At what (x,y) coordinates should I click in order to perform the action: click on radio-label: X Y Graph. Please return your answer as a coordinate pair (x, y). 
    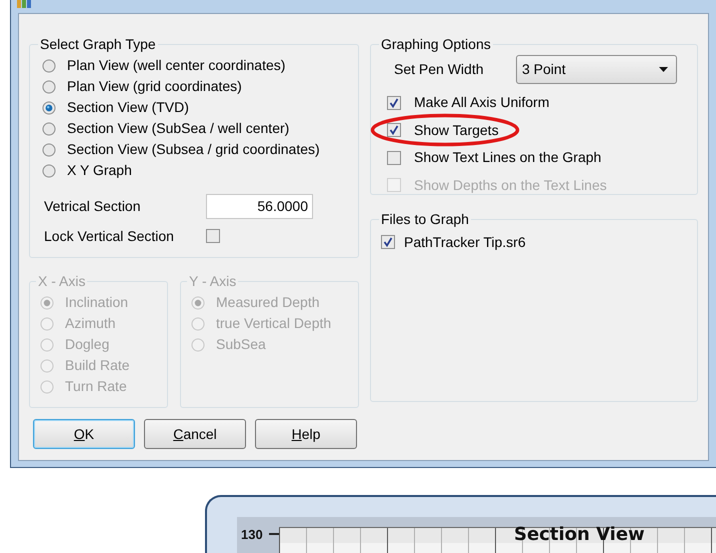
    Looking at the image, I should click on (99, 170).